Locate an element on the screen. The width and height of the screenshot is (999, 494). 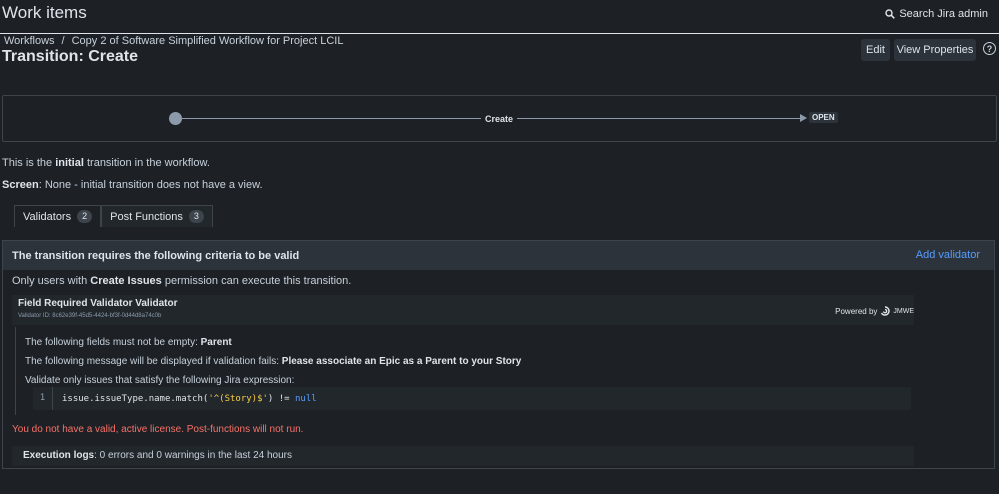
tab-post-functions: Post Functions 3 is located at coordinates (157, 216).